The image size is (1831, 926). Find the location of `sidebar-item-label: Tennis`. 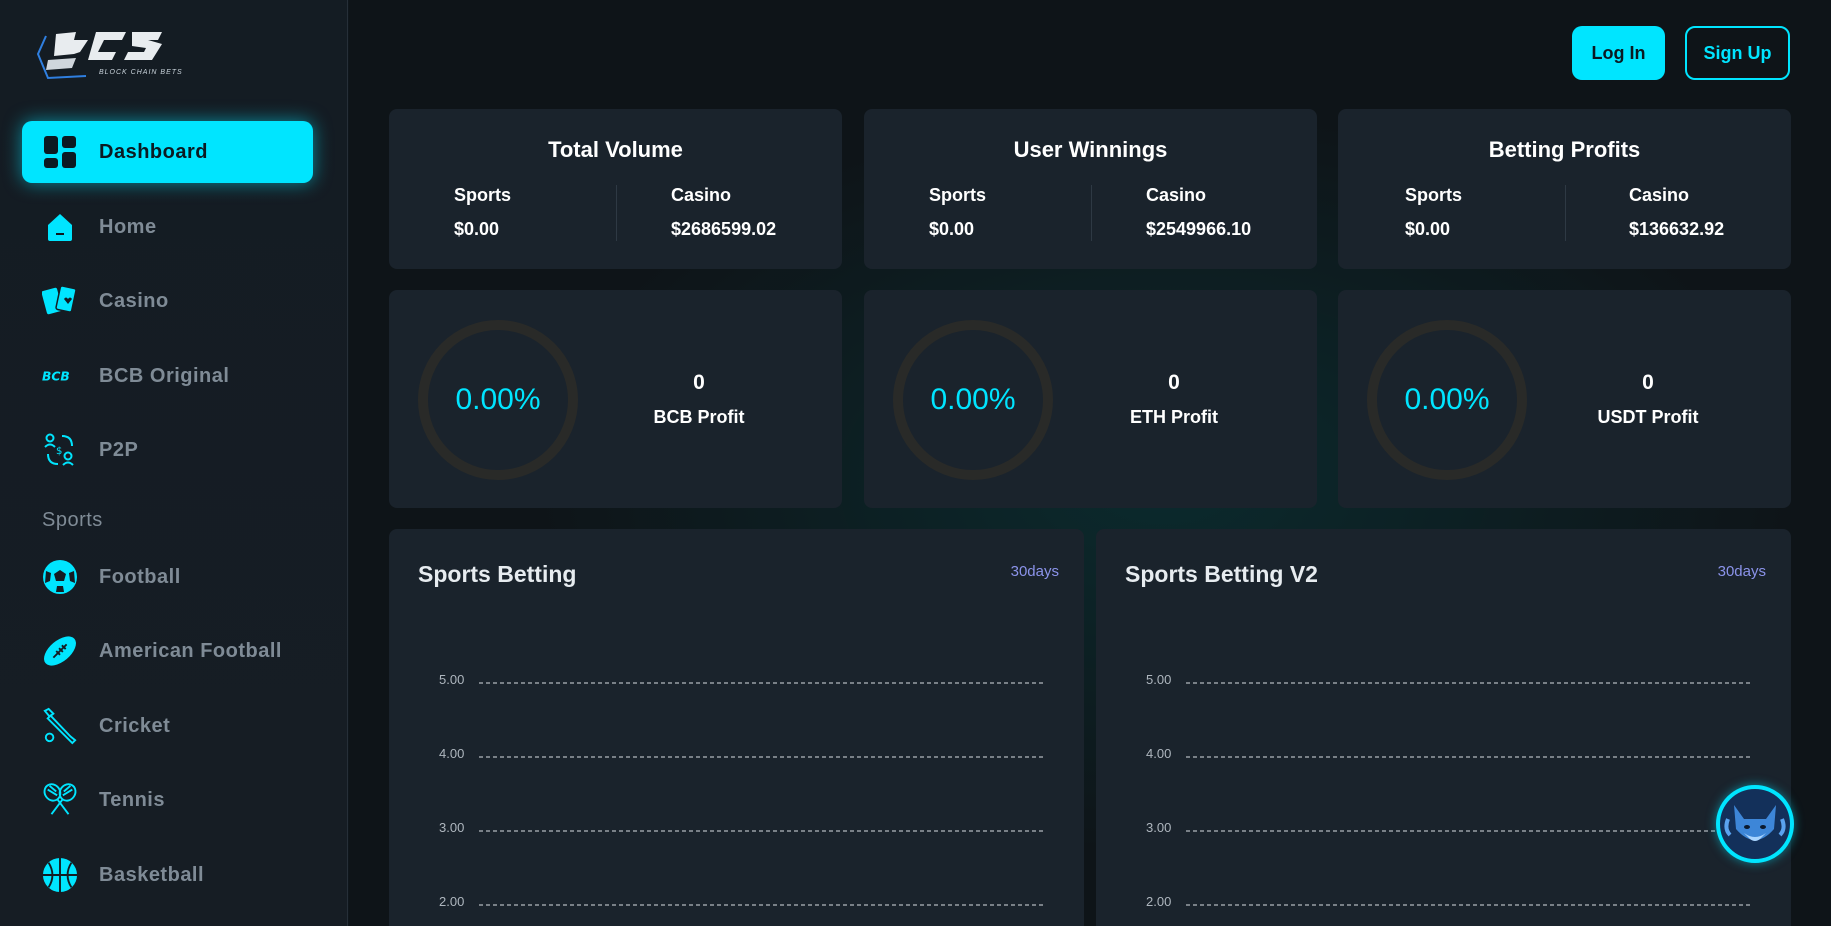

sidebar-item-label: Tennis is located at coordinates (132, 799).